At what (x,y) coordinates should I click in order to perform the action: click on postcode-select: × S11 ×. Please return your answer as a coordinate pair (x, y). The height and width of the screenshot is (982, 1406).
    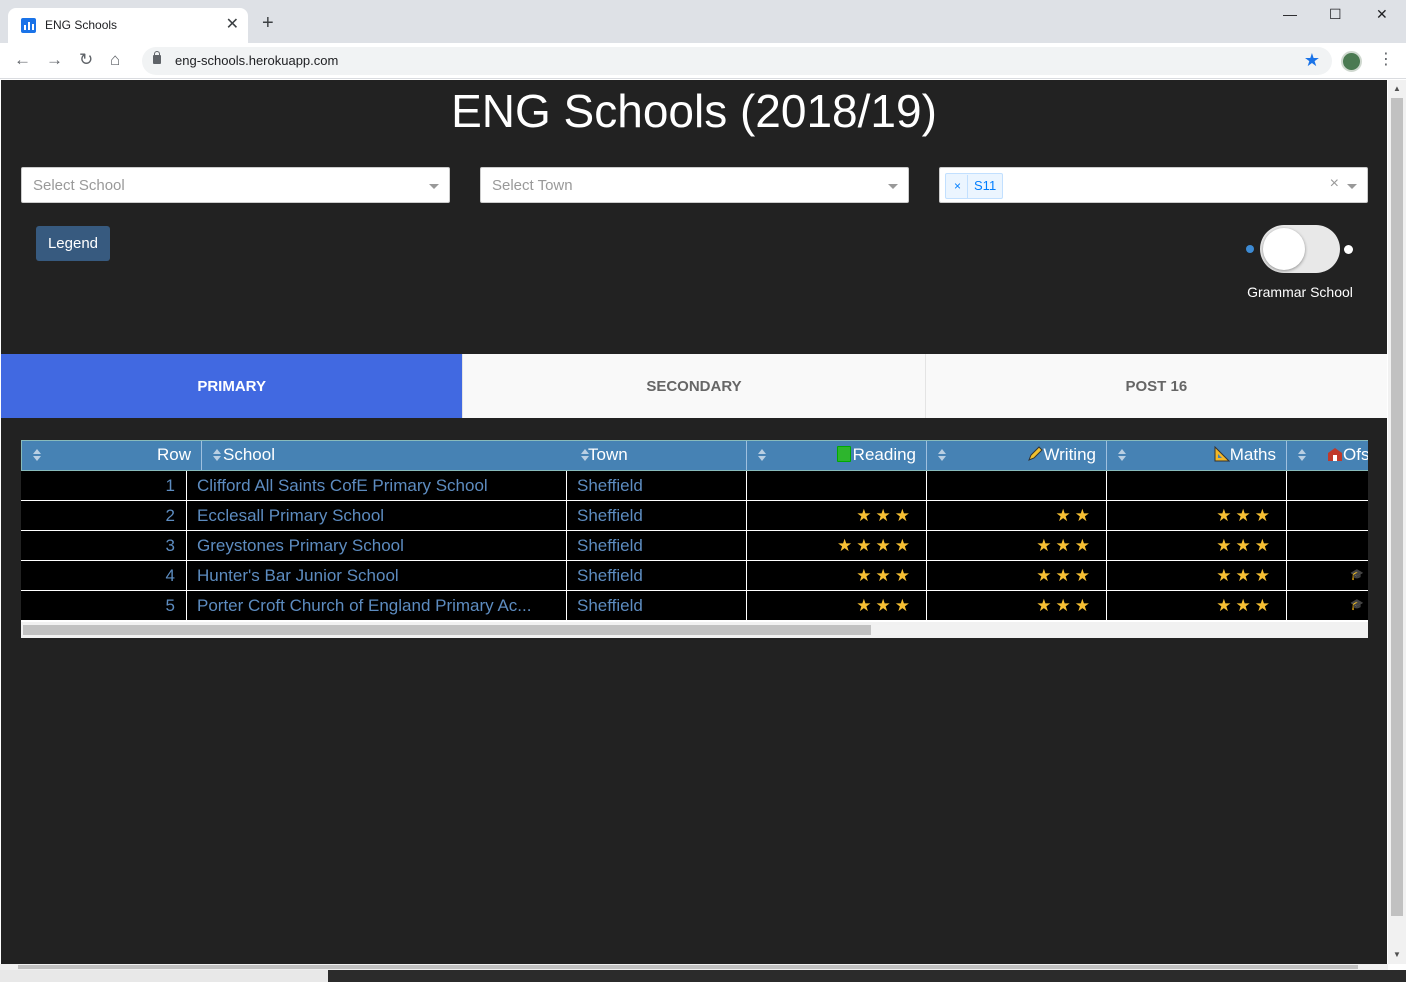
    Looking at the image, I should click on (1153, 185).